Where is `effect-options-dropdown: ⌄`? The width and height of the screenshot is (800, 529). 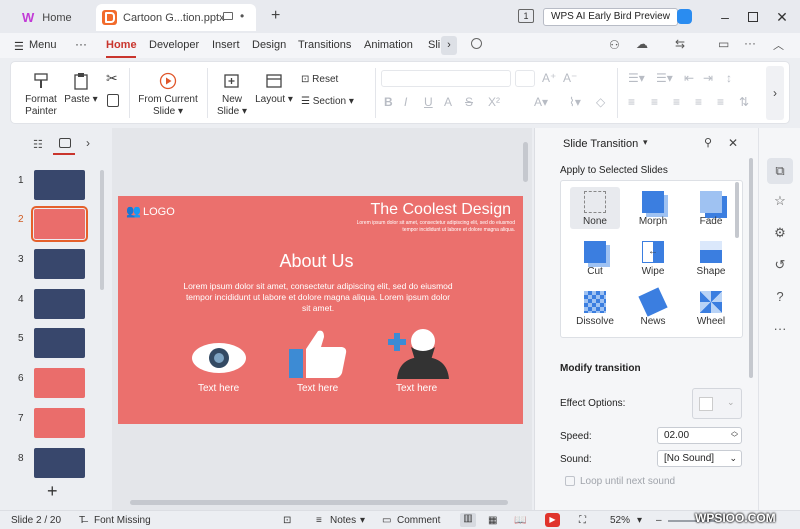
effect-options-dropdown: ⌄ is located at coordinates (717, 403).